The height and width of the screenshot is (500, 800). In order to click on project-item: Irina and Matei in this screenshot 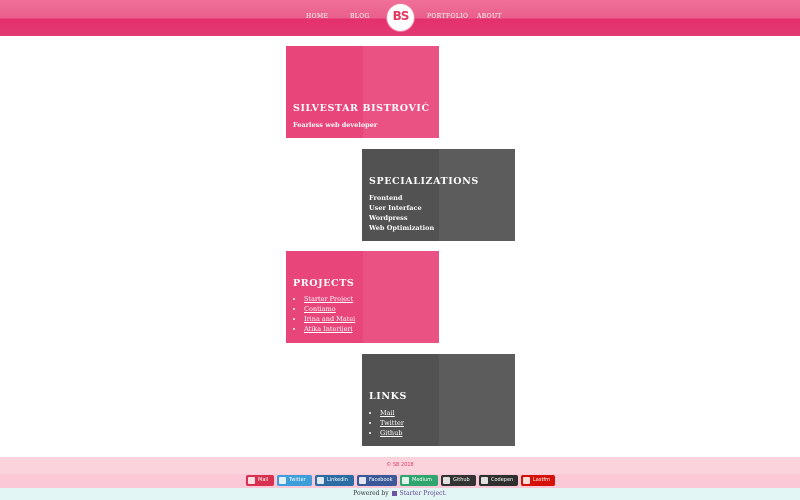, I will do `click(329, 319)`.